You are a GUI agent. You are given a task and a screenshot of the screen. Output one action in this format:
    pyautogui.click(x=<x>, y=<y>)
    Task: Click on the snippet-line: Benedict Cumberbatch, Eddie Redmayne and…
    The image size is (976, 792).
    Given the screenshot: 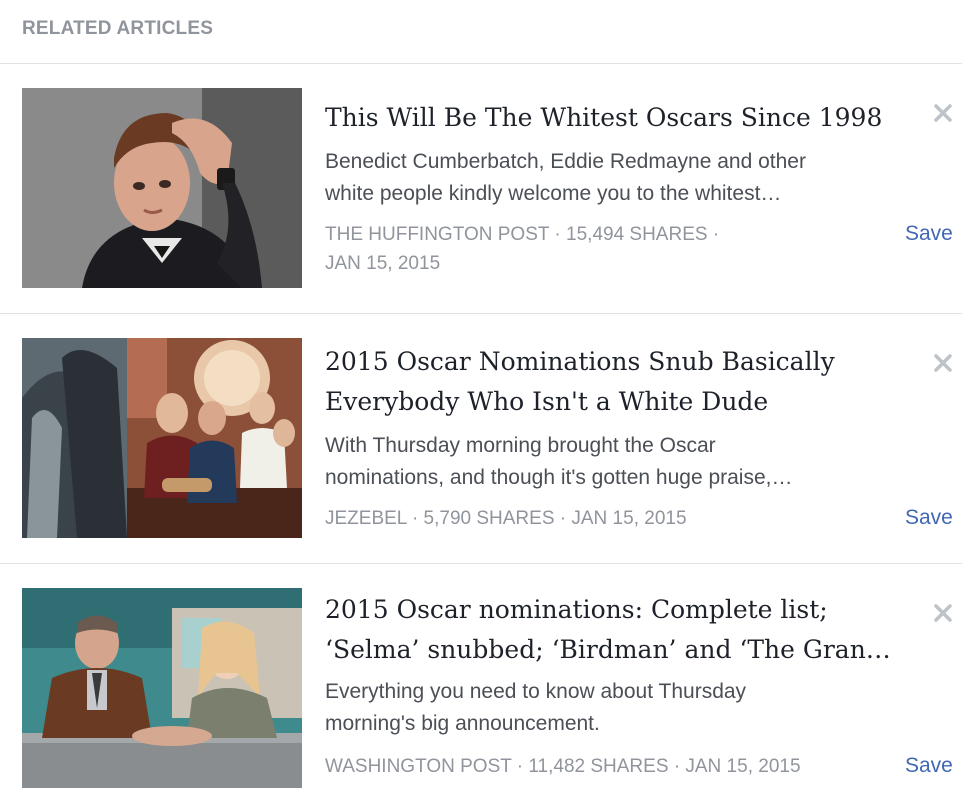 What is the action you would take?
    pyautogui.click(x=565, y=161)
    